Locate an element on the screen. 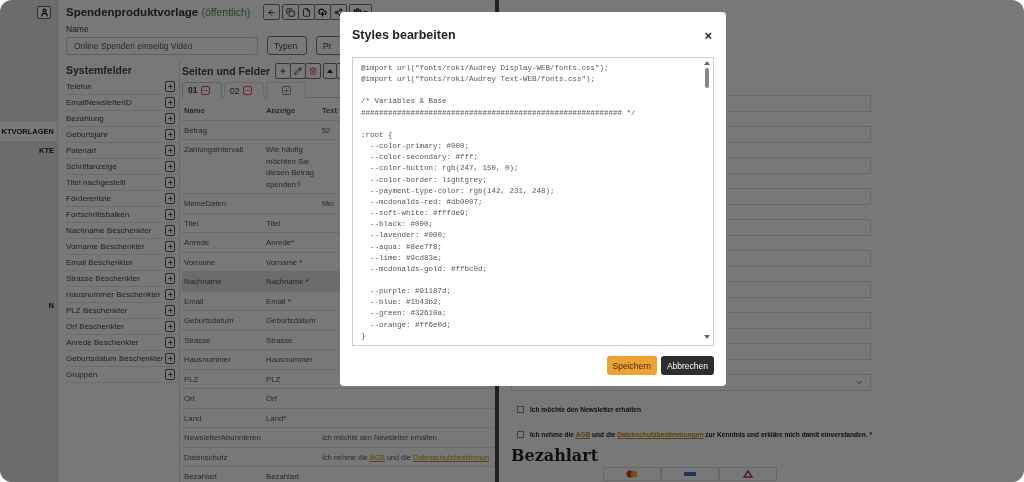  system-field-label: Geburtsjahr is located at coordinates (87, 134).